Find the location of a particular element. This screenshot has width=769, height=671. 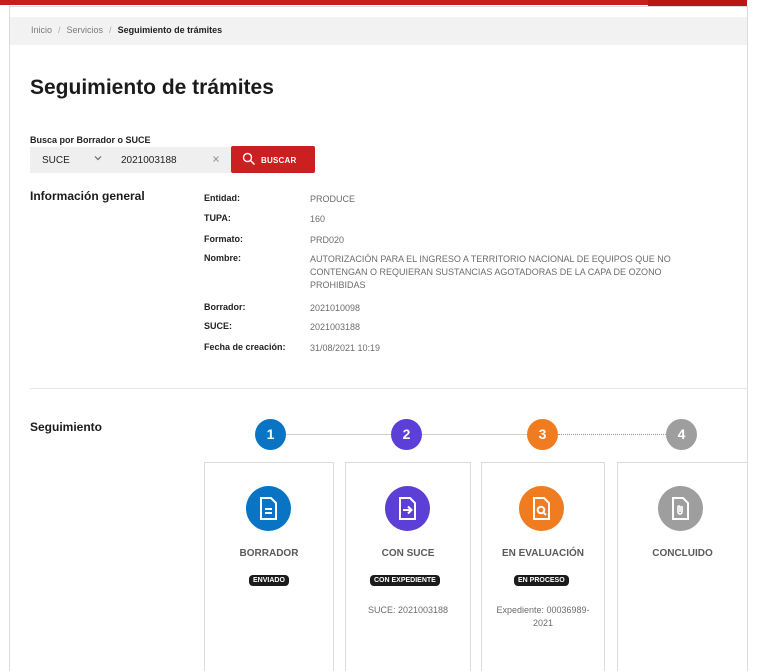

page-title: Seguimiento de trámites is located at coordinates (152, 87).